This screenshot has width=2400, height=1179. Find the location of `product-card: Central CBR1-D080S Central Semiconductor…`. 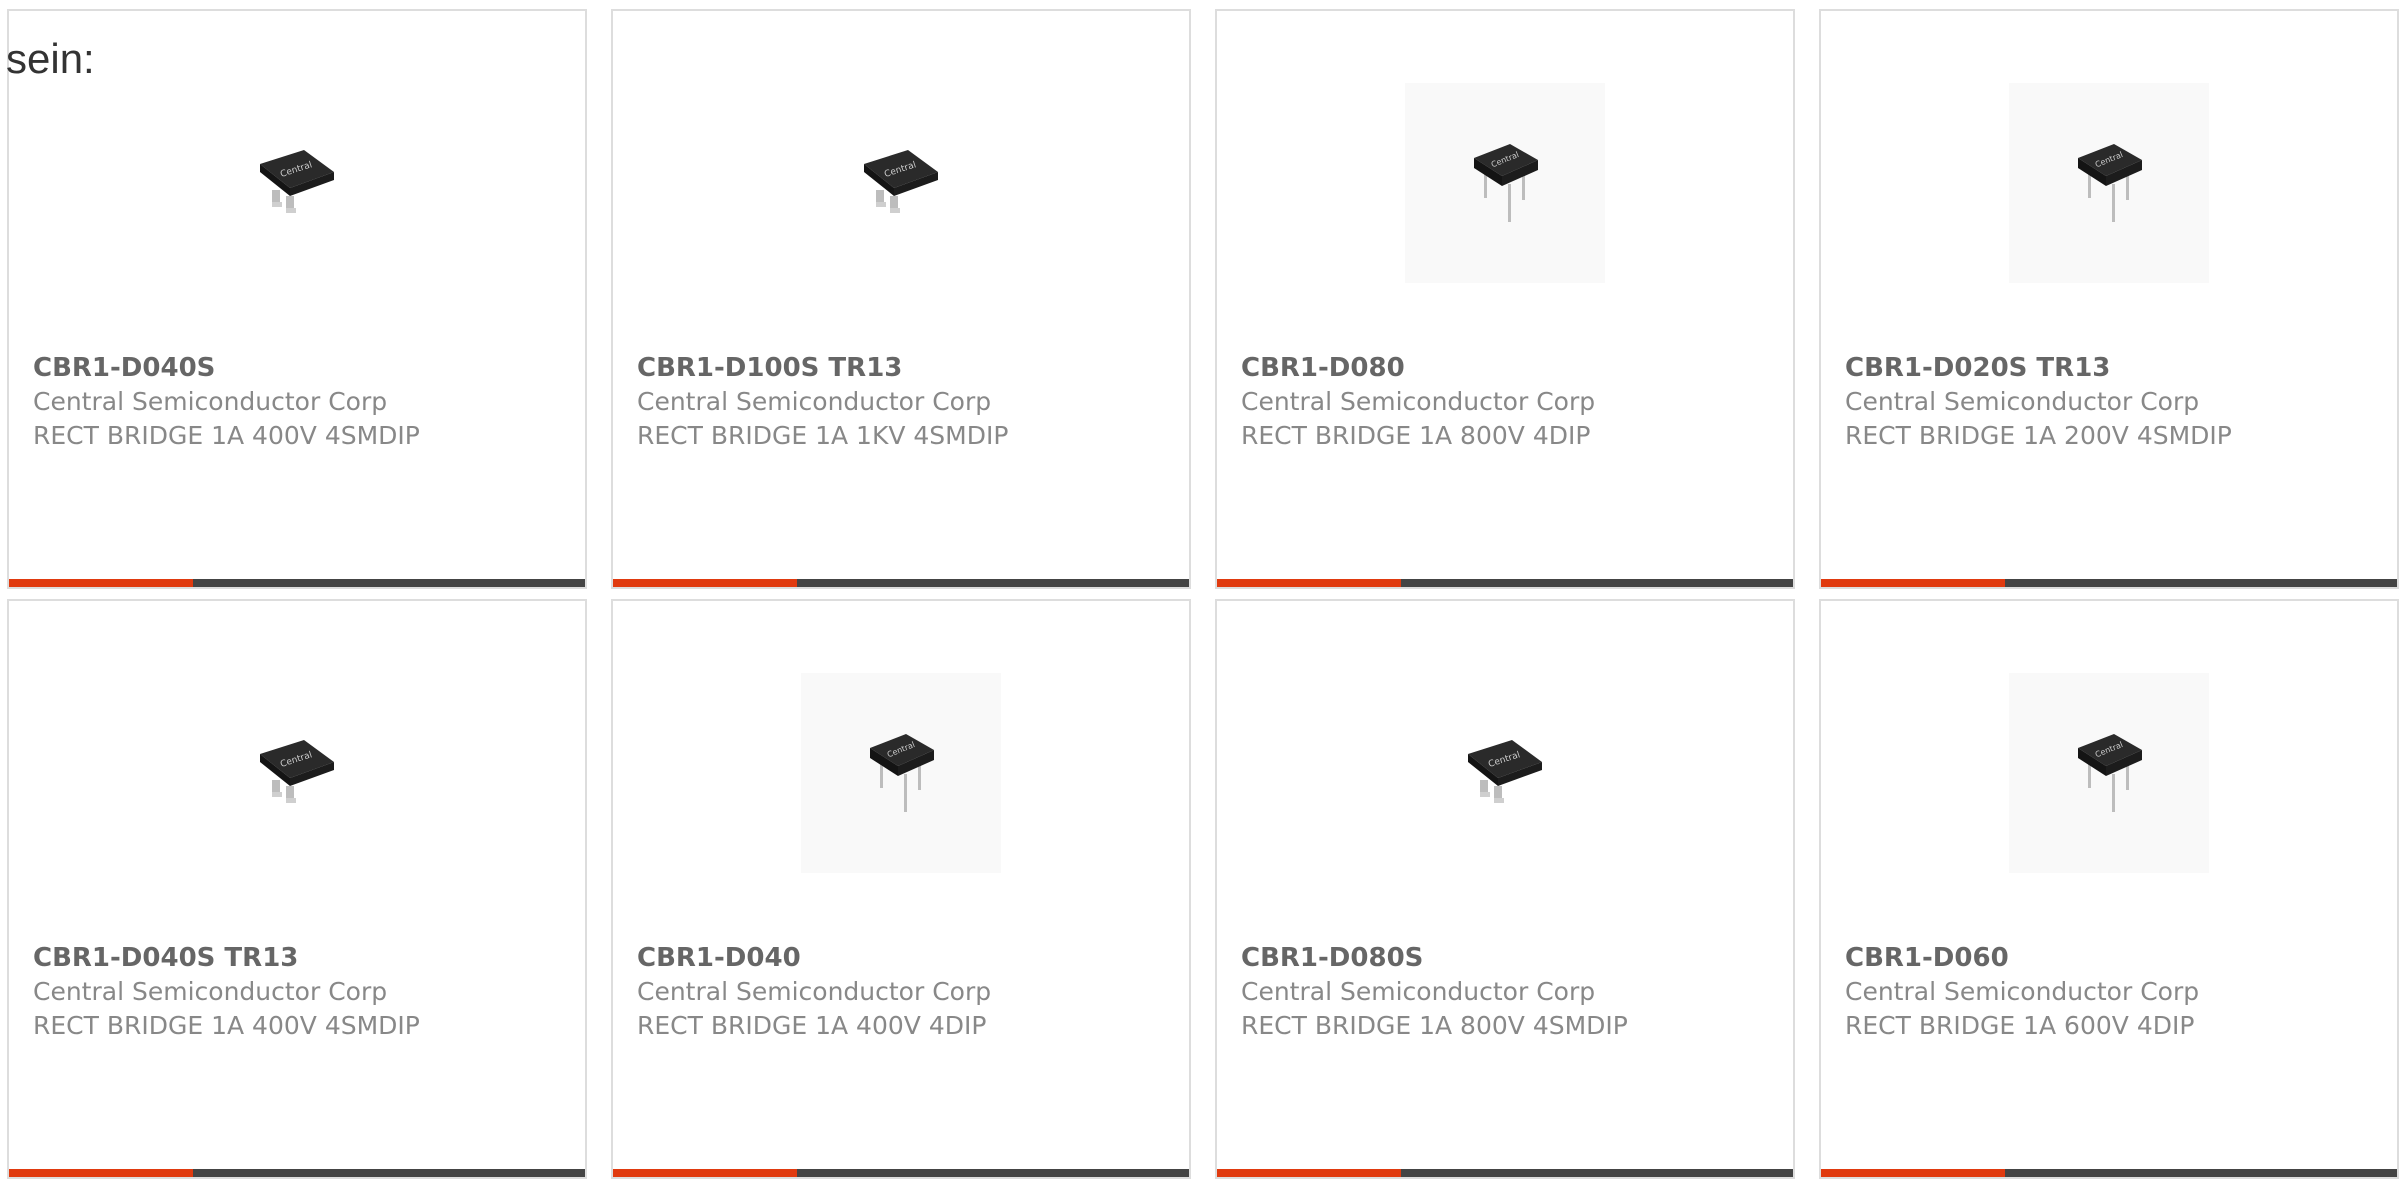

product-card: Central CBR1-D080S Central Semiconductor… is located at coordinates (1505, 889).